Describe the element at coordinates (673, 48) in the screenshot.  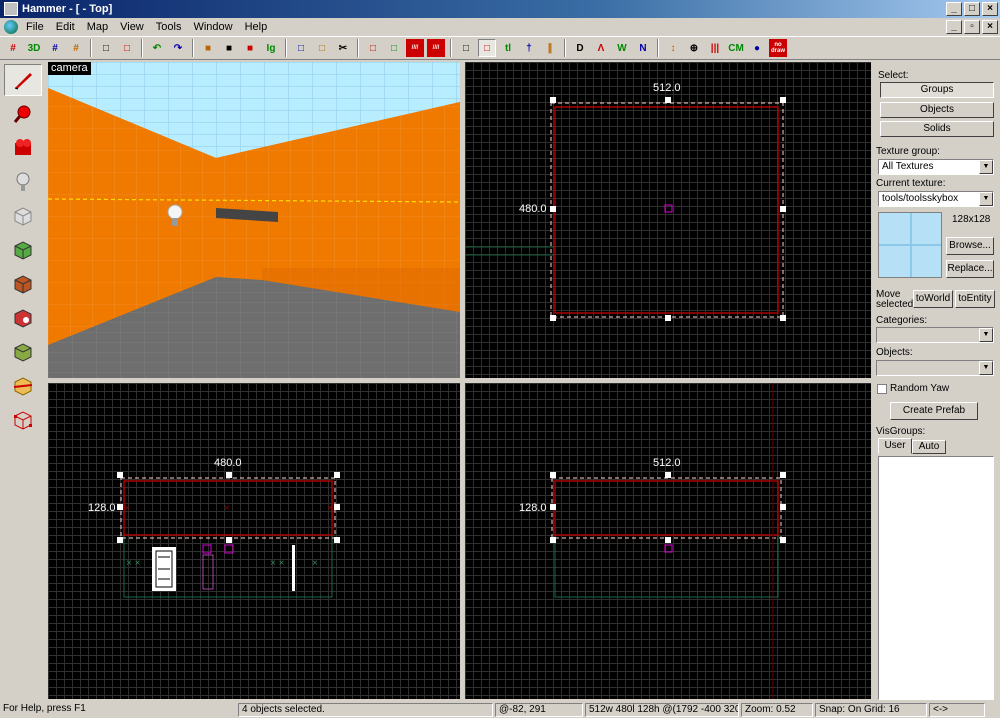
I see `toolbar-button-28-icon: ↕` at that location.